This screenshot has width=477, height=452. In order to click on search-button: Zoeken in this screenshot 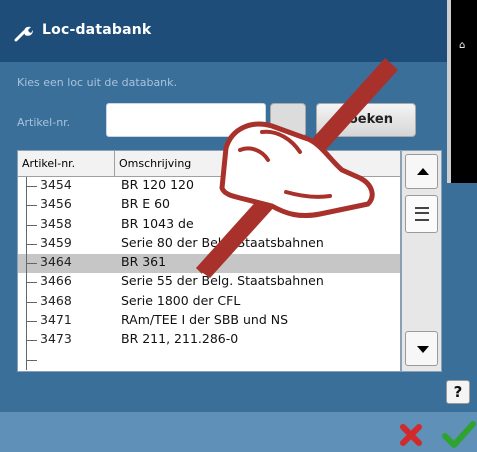, I will do `click(366, 120)`.